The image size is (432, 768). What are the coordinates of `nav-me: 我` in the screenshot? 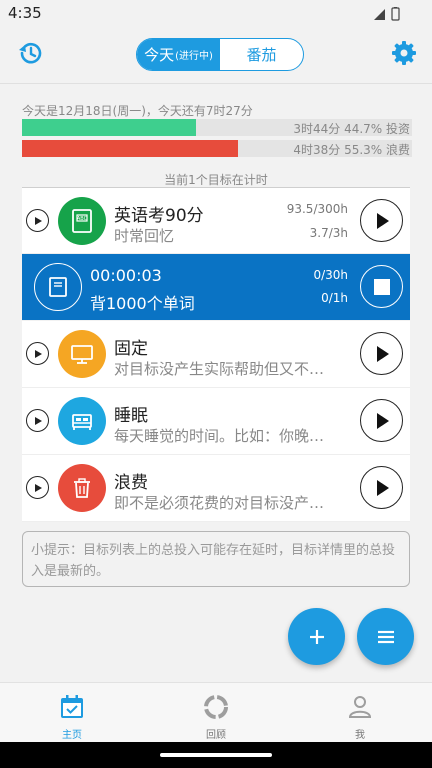 It's located at (360, 713).